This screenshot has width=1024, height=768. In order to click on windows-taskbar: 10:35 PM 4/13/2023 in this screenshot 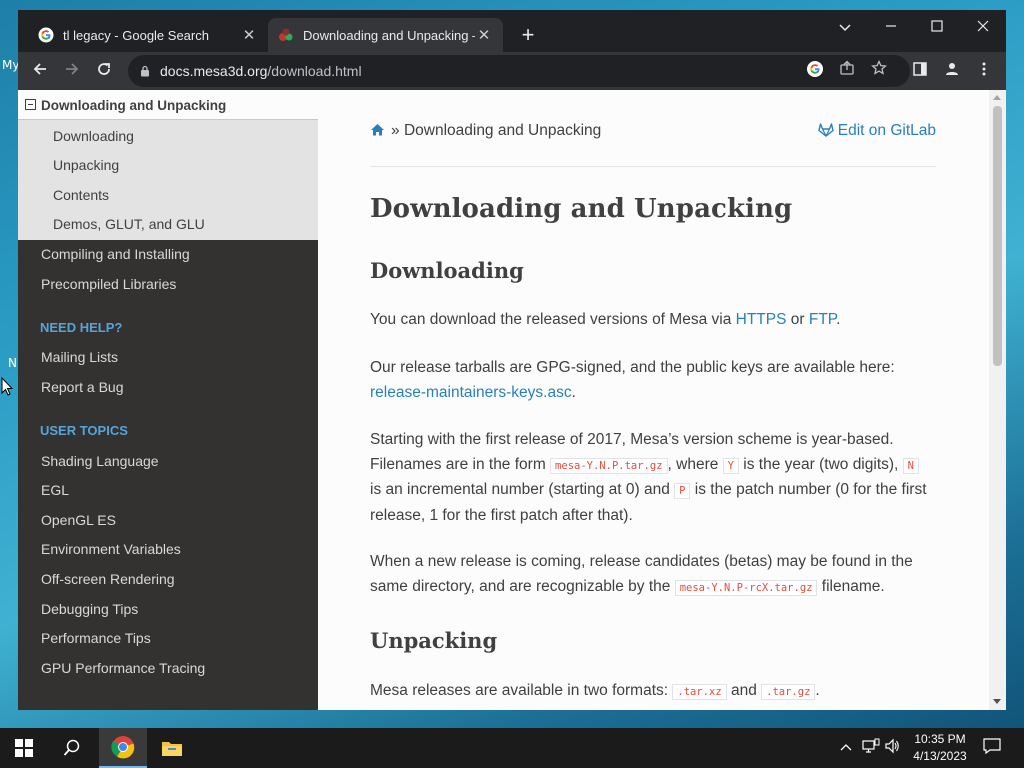, I will do `click(512, 748)`.